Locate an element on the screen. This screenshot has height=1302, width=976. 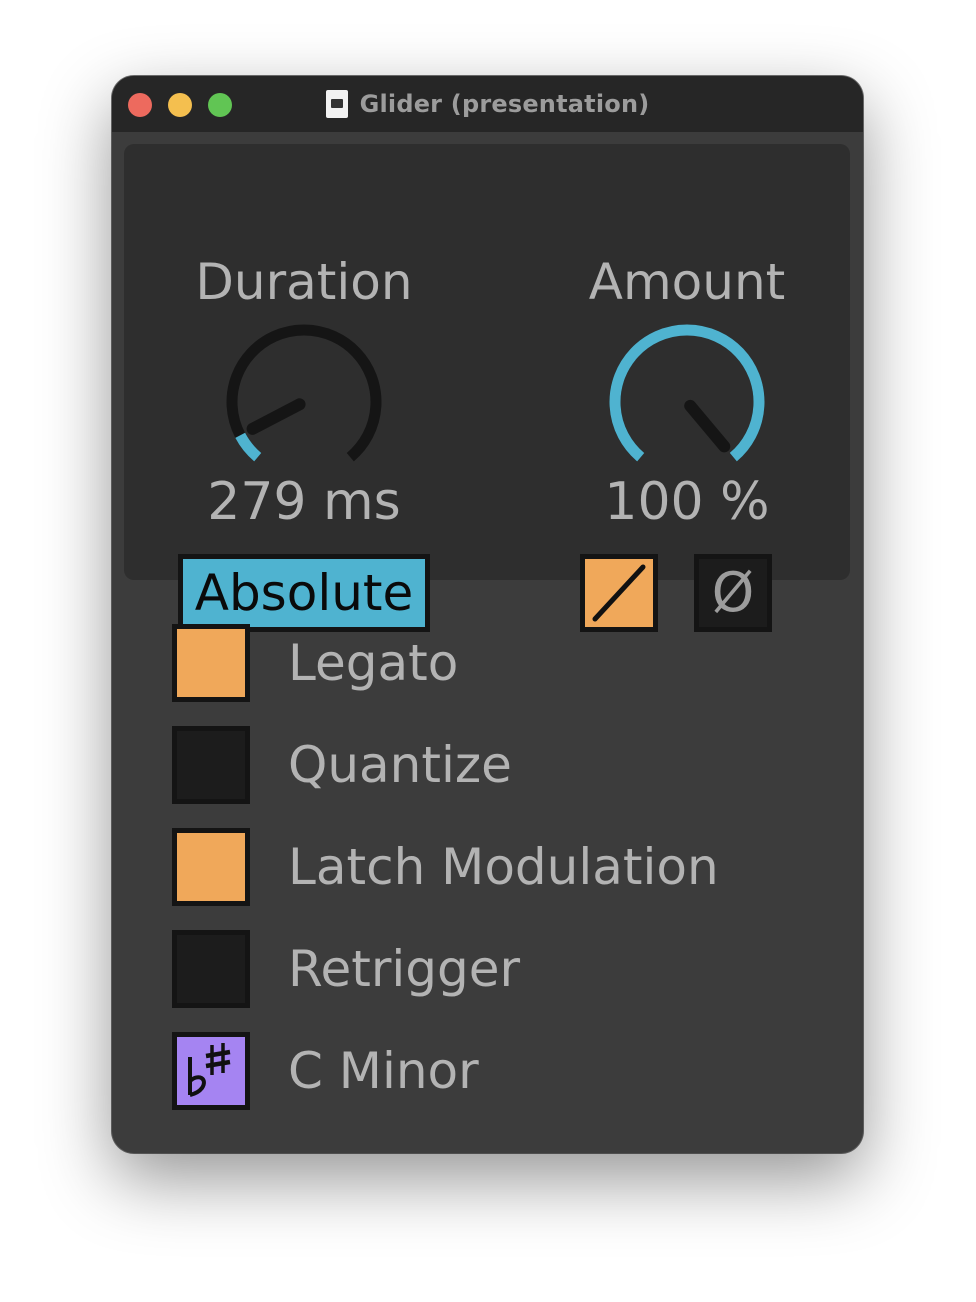
duration-mode-label: Absolute is located at coordinates (304, 593).